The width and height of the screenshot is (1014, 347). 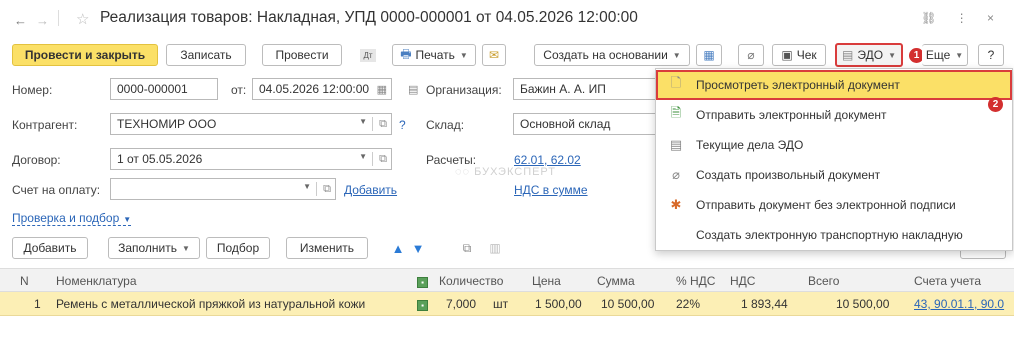 I want to click on row-green-icon: ▪, so click(x=422, y=304).